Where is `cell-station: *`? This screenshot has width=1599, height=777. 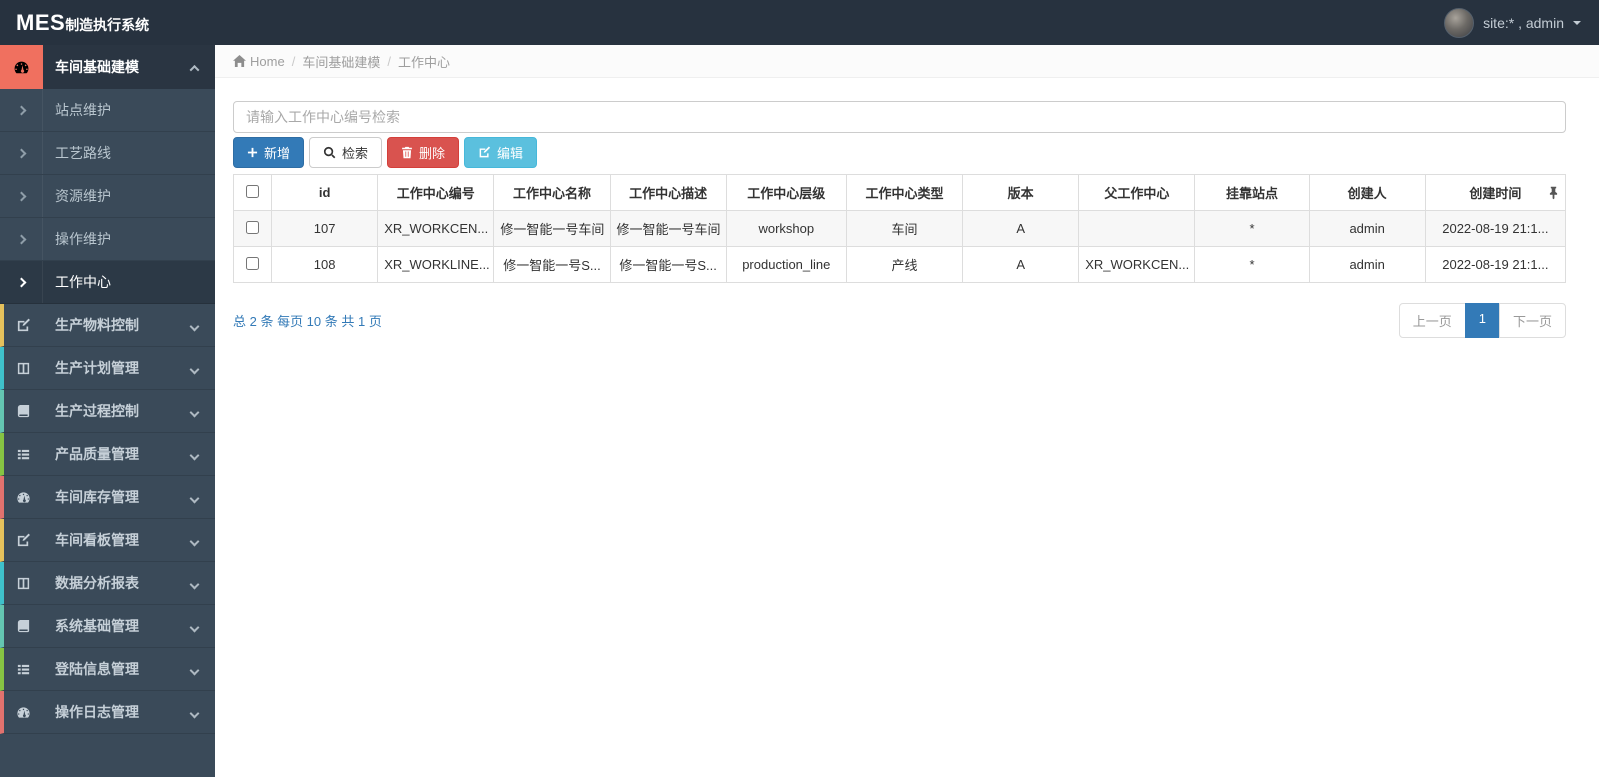
cell-station: * is located at coordinates (1252, 228).